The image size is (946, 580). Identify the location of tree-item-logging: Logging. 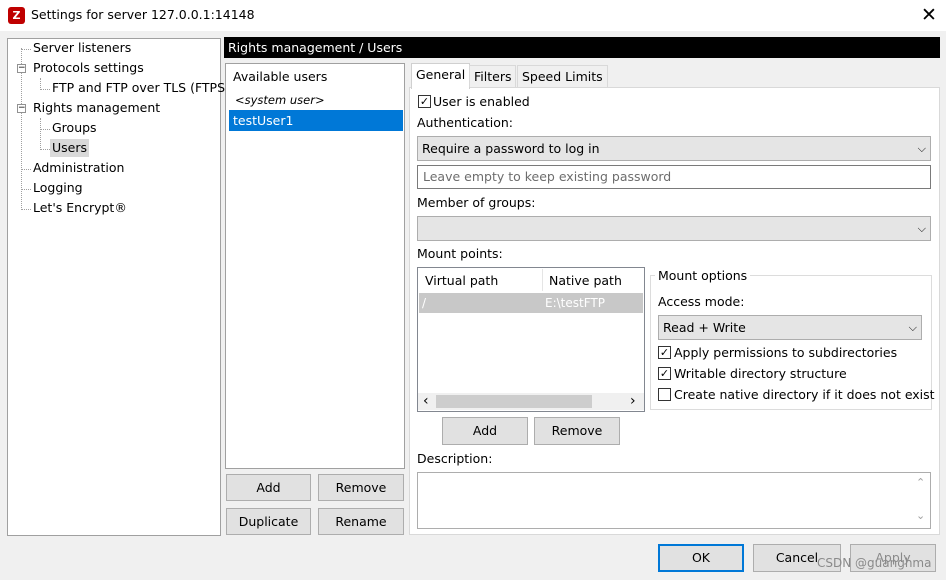
(58, 188).